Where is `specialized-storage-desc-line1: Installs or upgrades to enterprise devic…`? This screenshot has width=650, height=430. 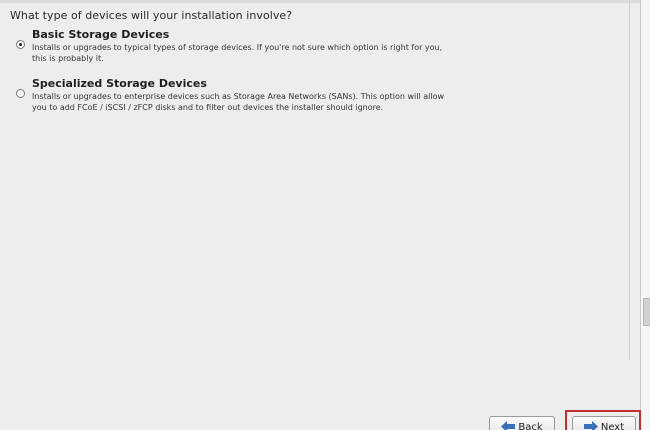 specialized-storage-desc-line1: Installs or upgrades to enterprise devic… is located at coordinates (238, 96).